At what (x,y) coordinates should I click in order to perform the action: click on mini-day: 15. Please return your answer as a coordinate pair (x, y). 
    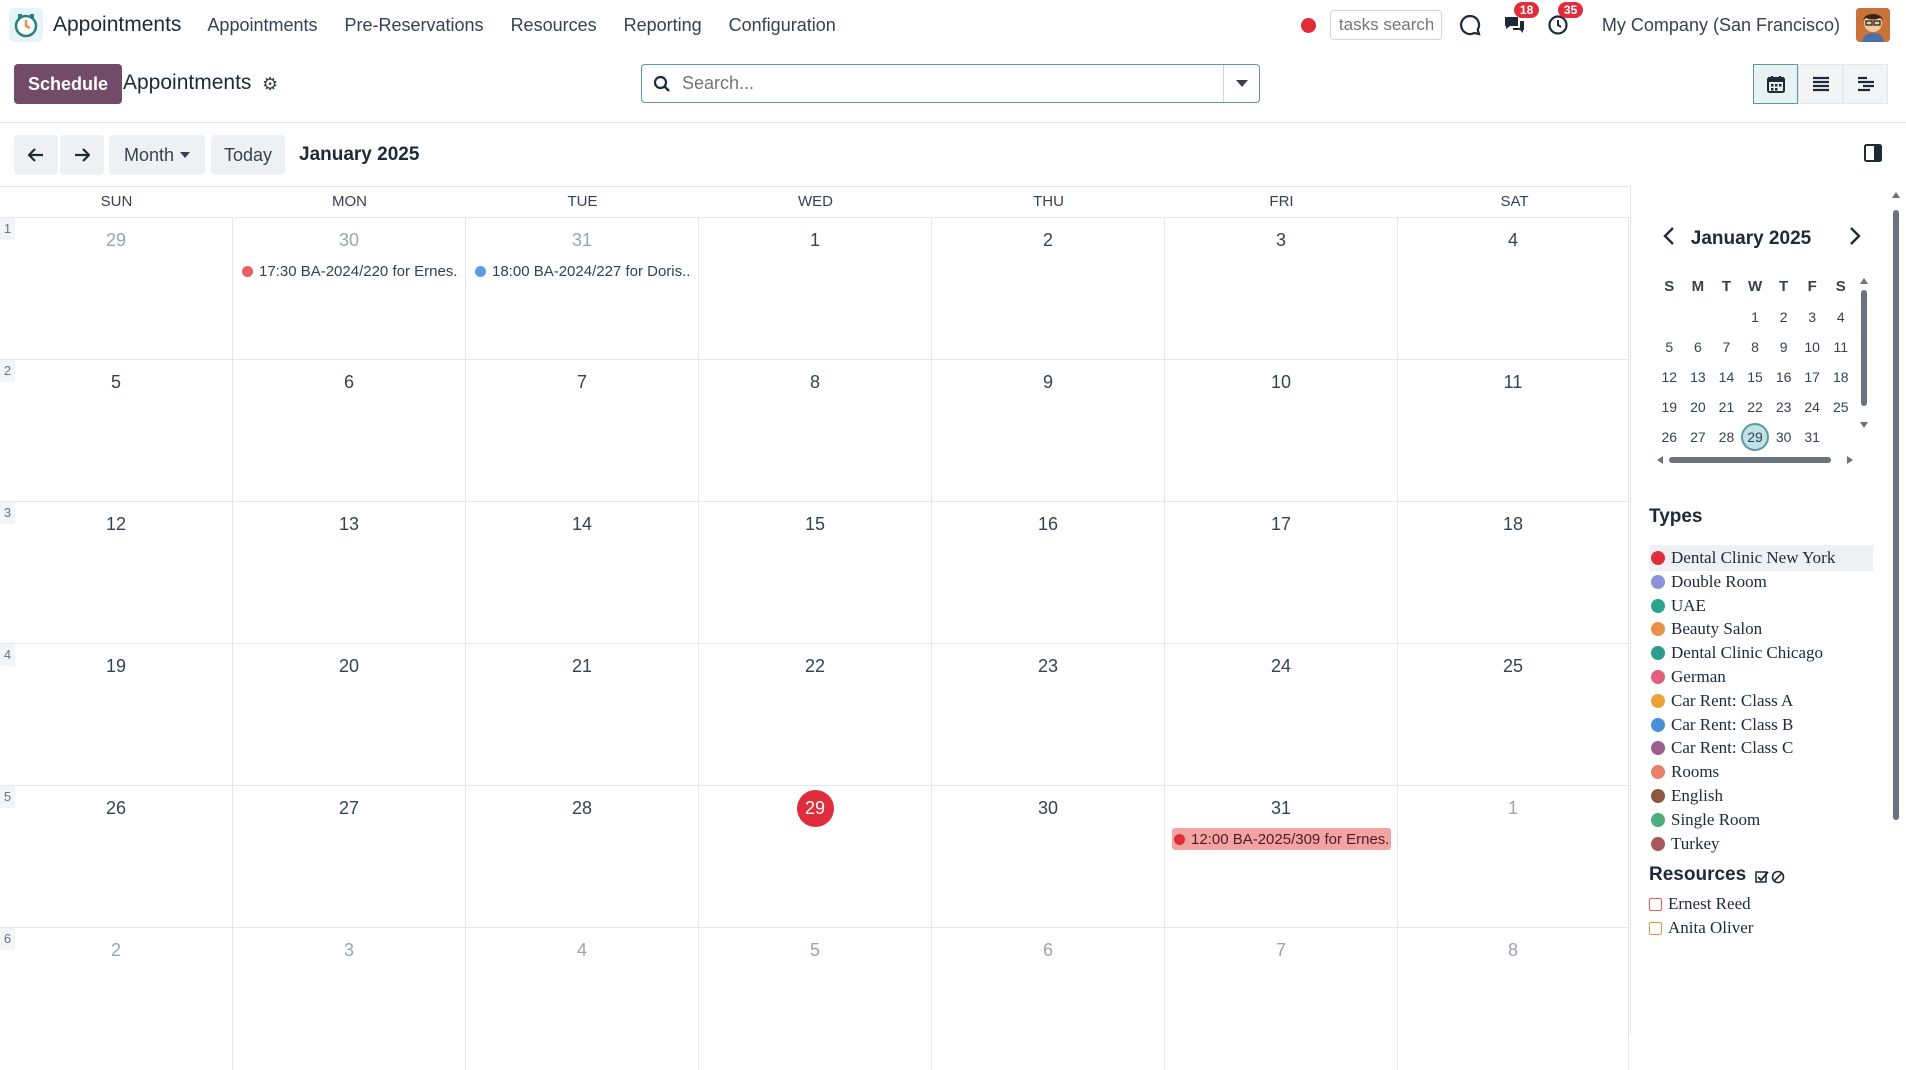
    Looking at the image, I should click on (1755, 377).